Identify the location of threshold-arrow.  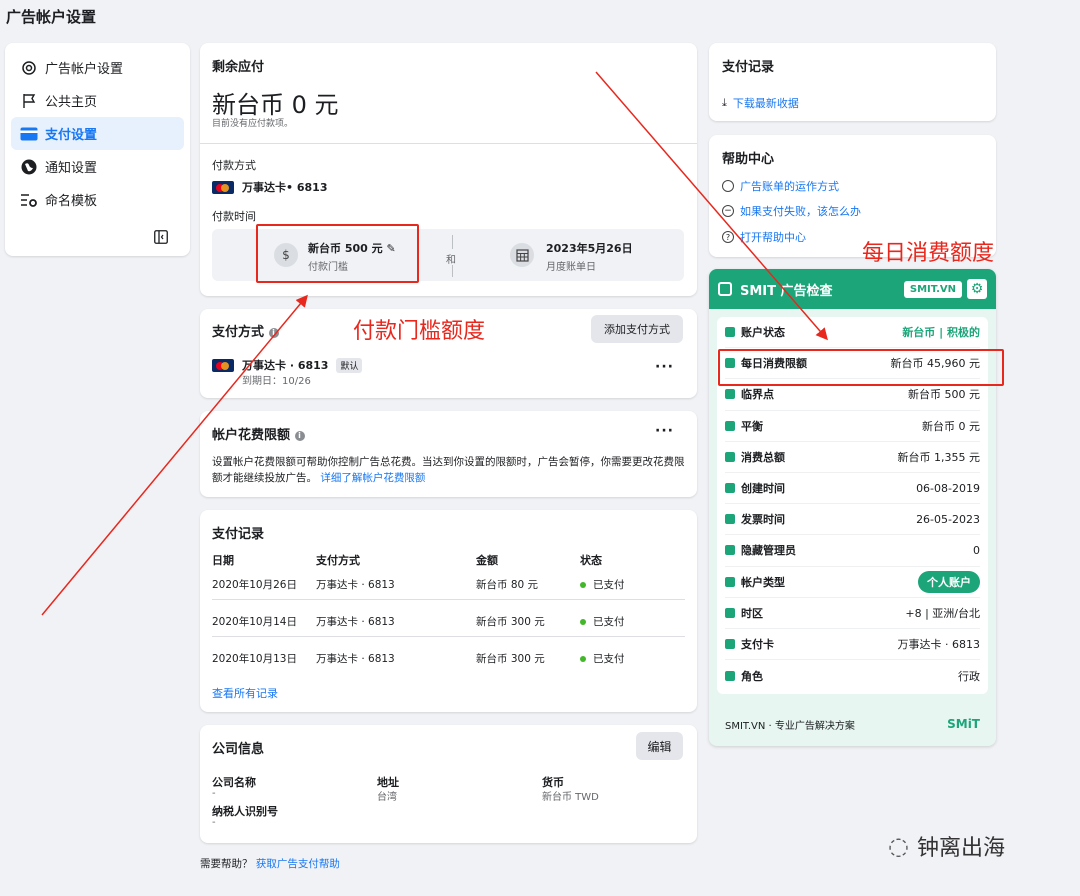
(174, 455).